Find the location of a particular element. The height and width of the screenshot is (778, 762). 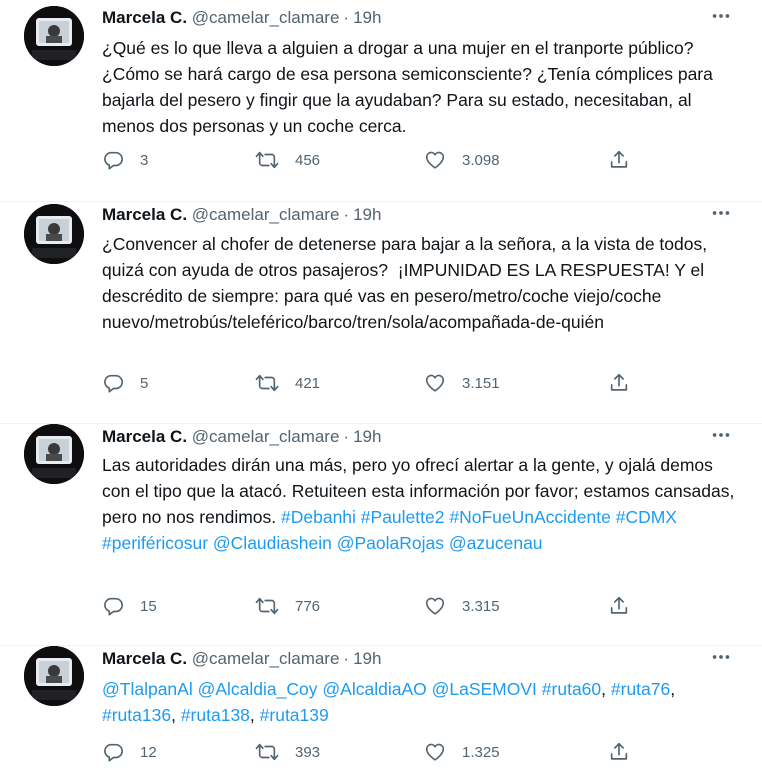

hashtag-link: #ruta138 is located at coordinates (215, 715).